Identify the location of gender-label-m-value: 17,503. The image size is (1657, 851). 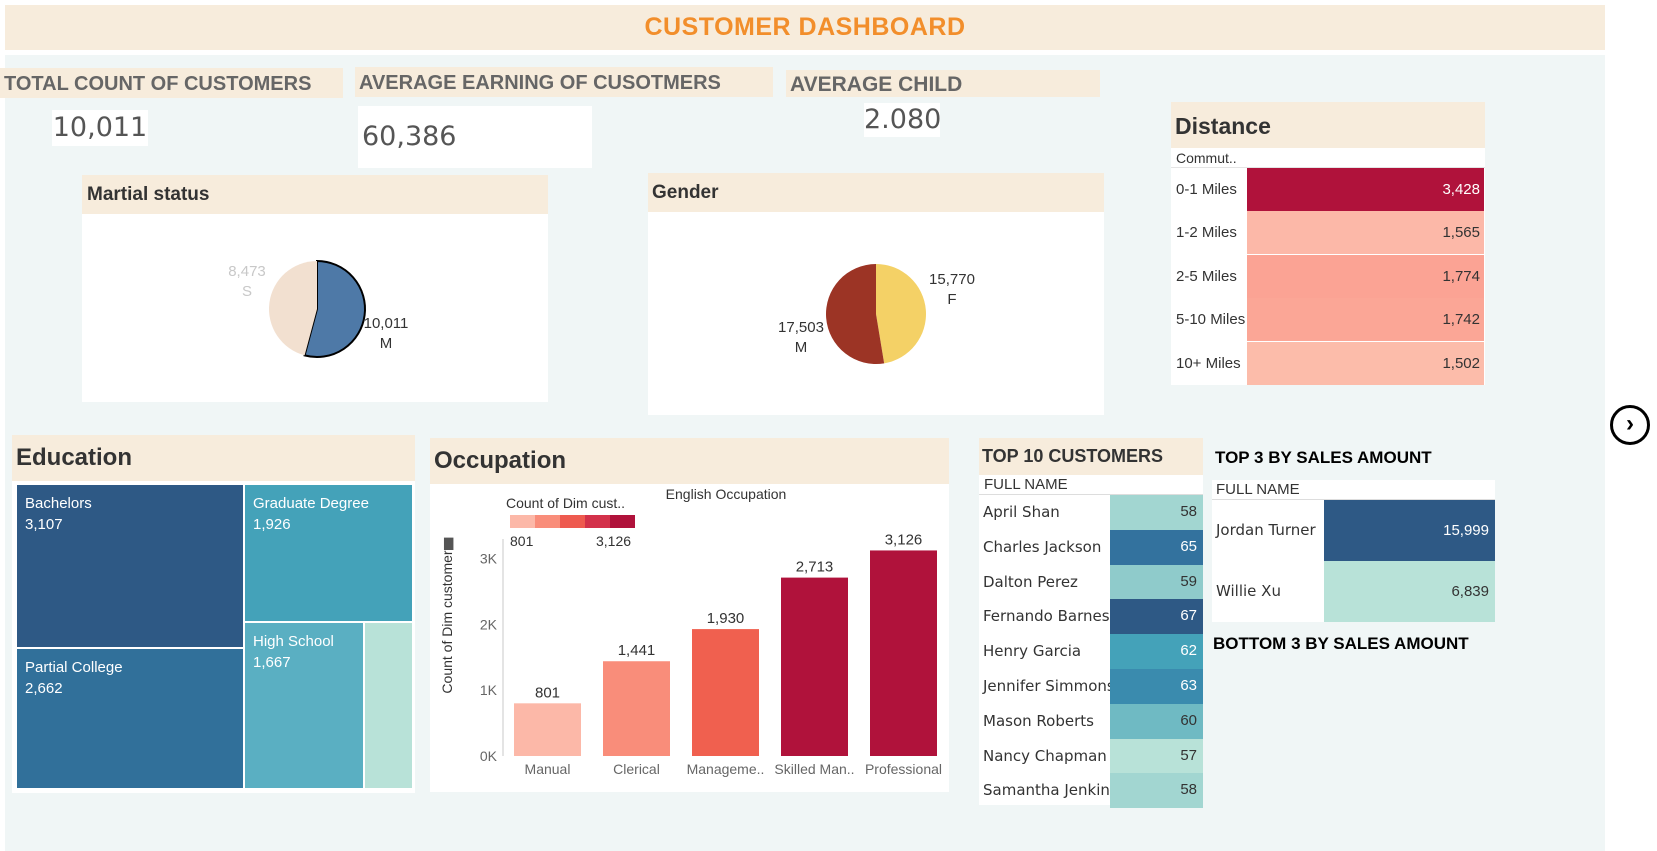
(801, 327).